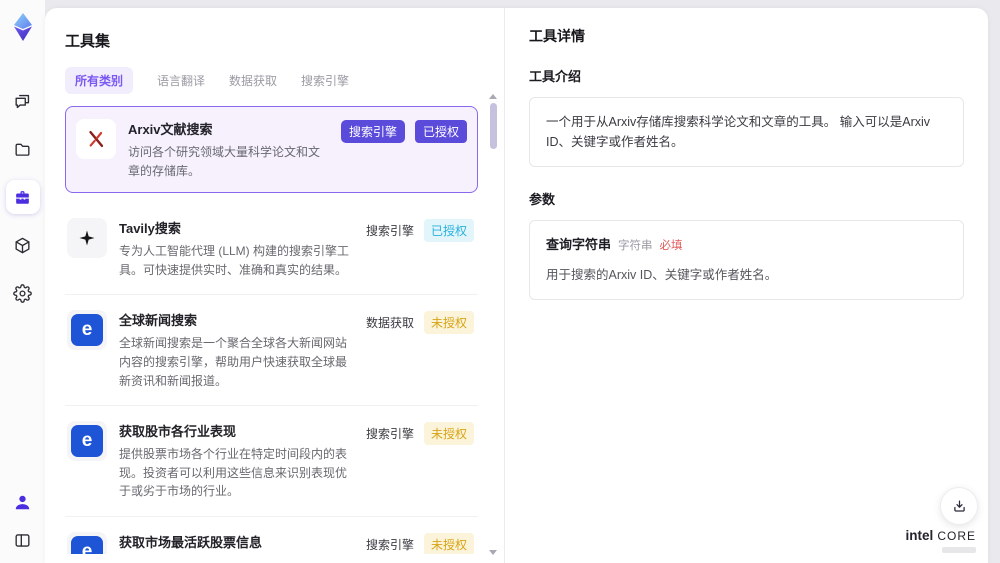  I want to click on core-wordmark: core, so click(956, 536).